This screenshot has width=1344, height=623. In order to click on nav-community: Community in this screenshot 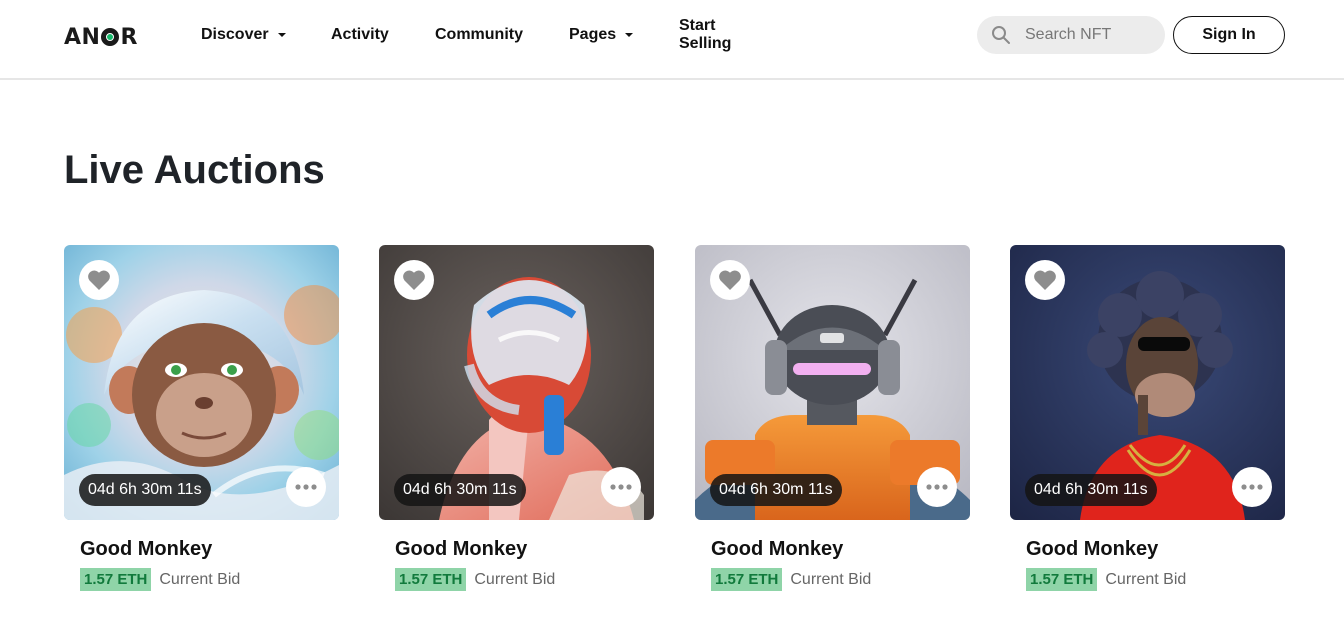, I will do `click(479, 35)`.